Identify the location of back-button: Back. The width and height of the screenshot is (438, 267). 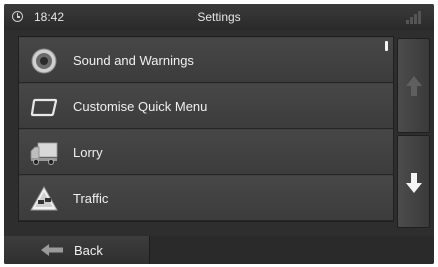
(77, 250).